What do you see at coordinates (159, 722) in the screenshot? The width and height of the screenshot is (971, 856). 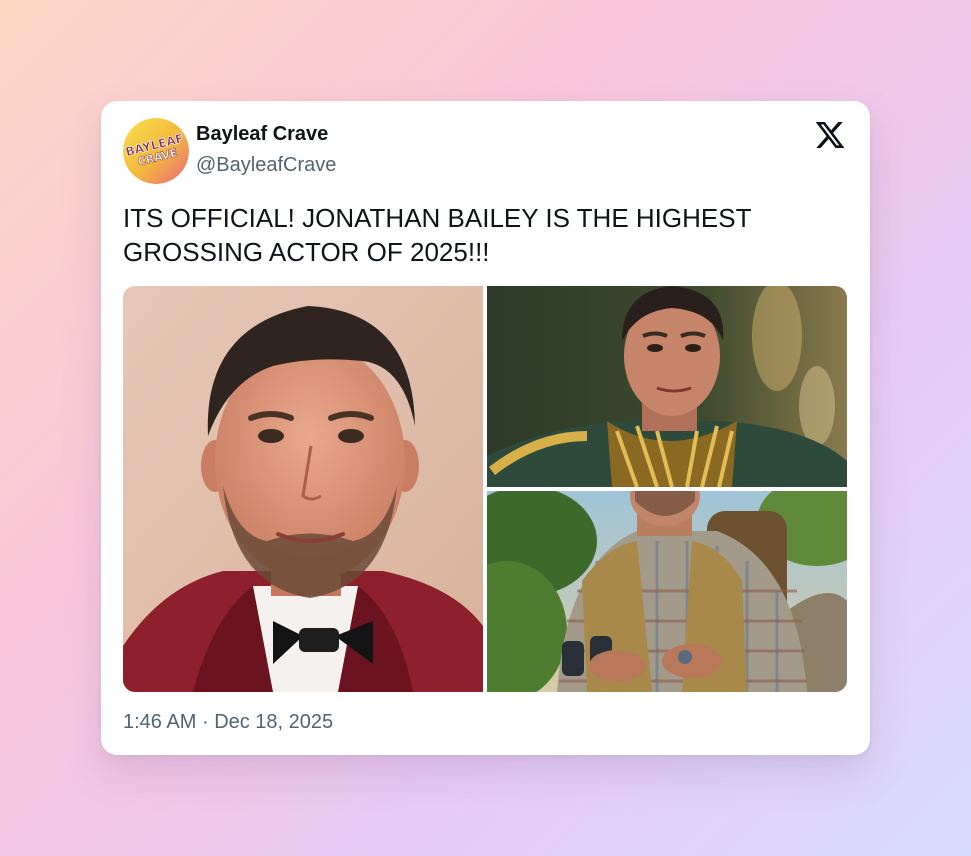 I see `post-time: 1:46 AM` at bounding box center [159, 722].